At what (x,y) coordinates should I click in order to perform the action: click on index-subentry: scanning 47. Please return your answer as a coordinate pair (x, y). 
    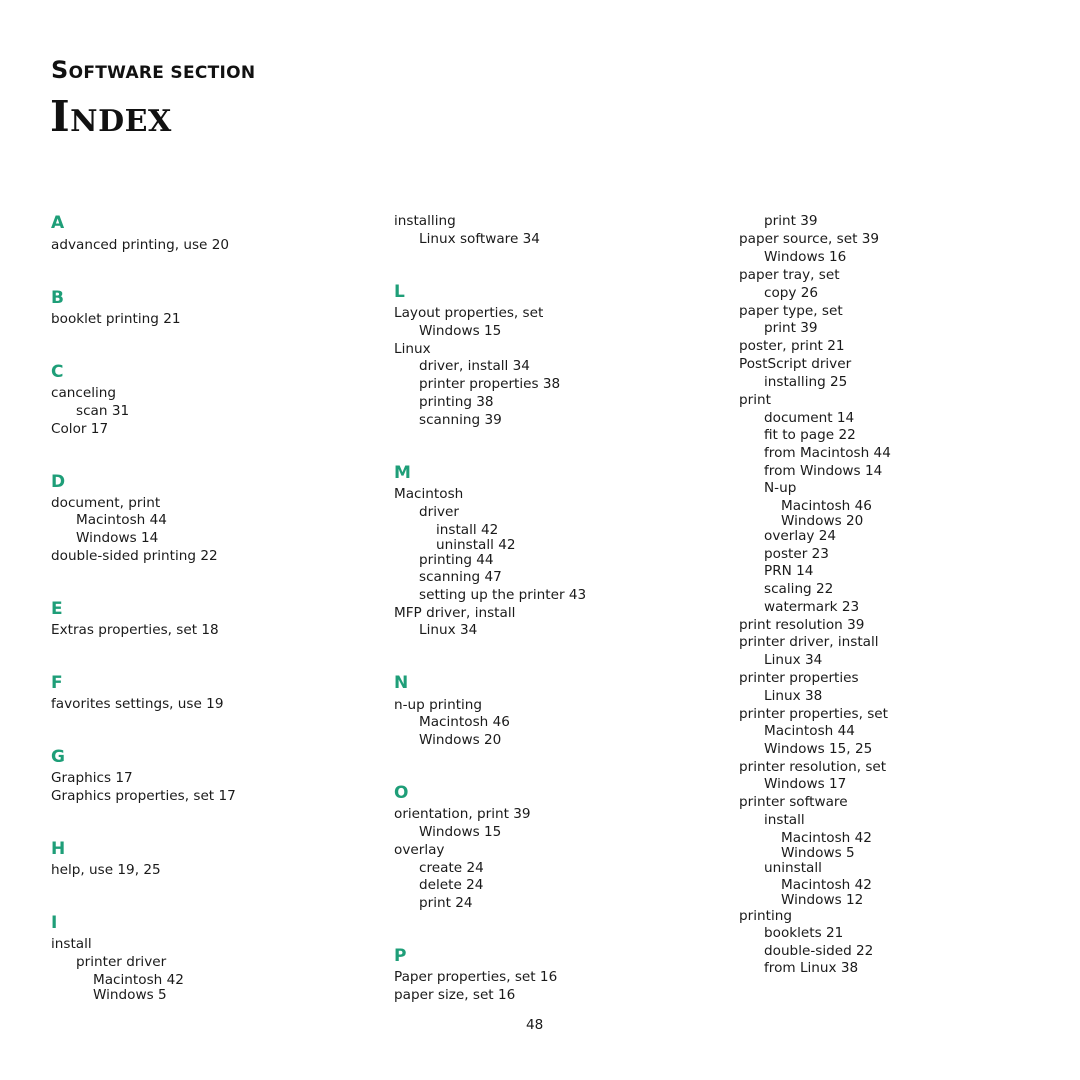
    Looking at the image, I should click on (460, 577).